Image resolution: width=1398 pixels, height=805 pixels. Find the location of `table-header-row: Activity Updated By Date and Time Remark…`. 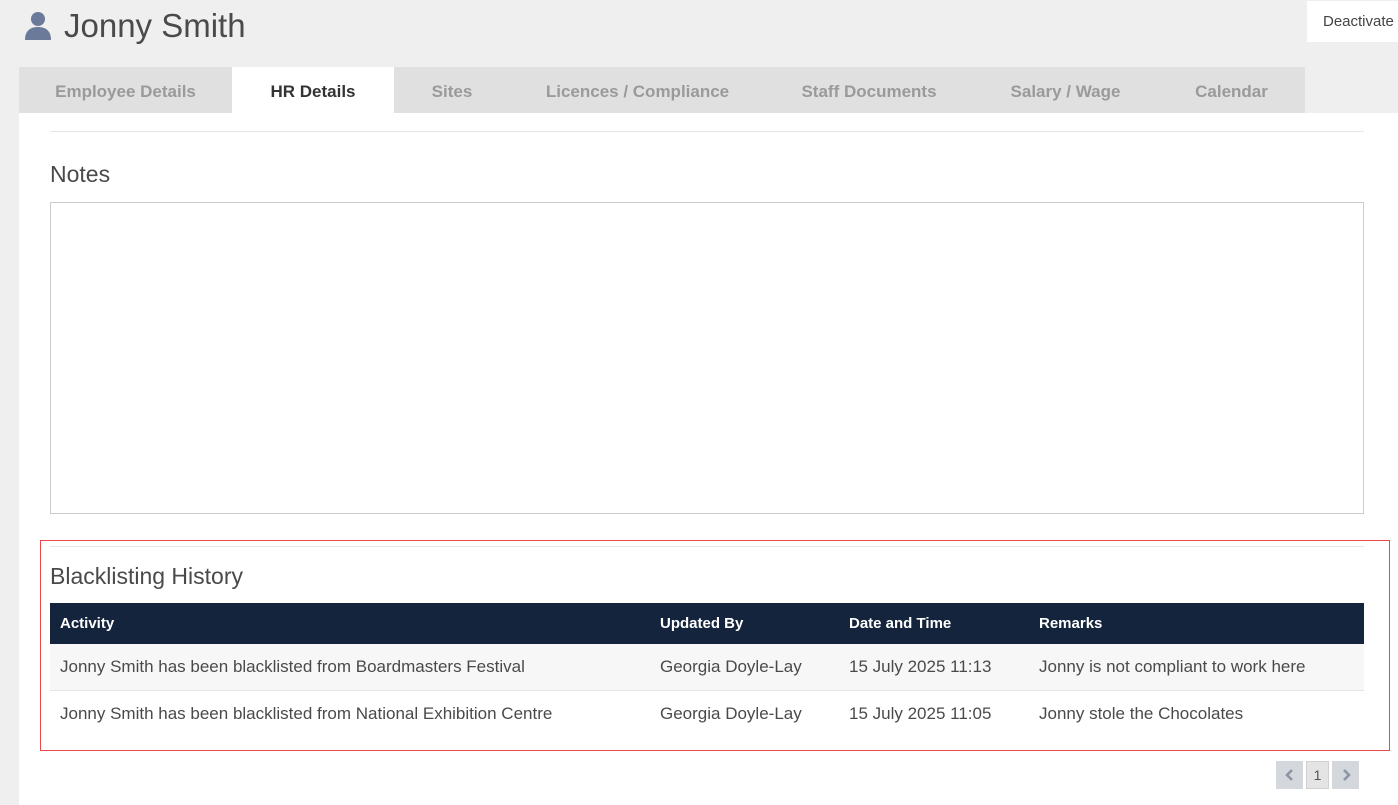

table-header-row: Activity Updated By Date and Time Remark… is located at coordinates (707, 623).